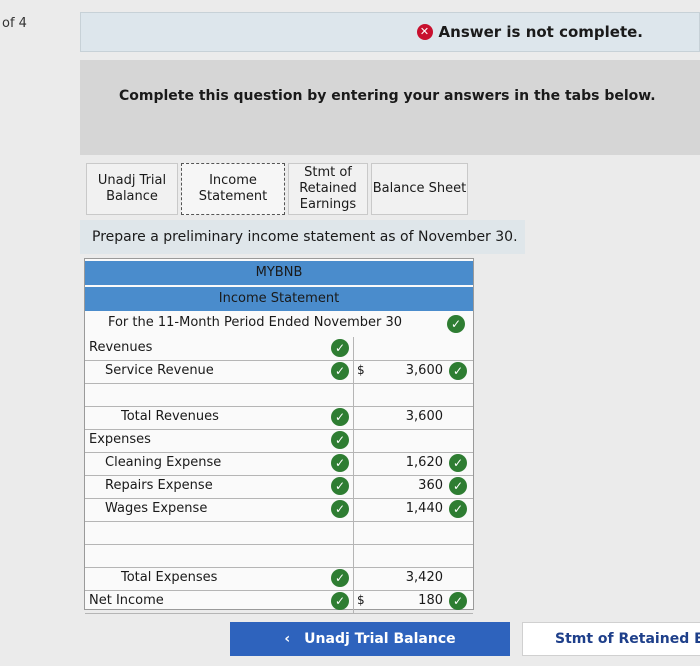  Describe the element at coordinates (279, 372) in the screenshot. I see `table-row: Service Revenue ✓ $3,600 ✓` at that location.